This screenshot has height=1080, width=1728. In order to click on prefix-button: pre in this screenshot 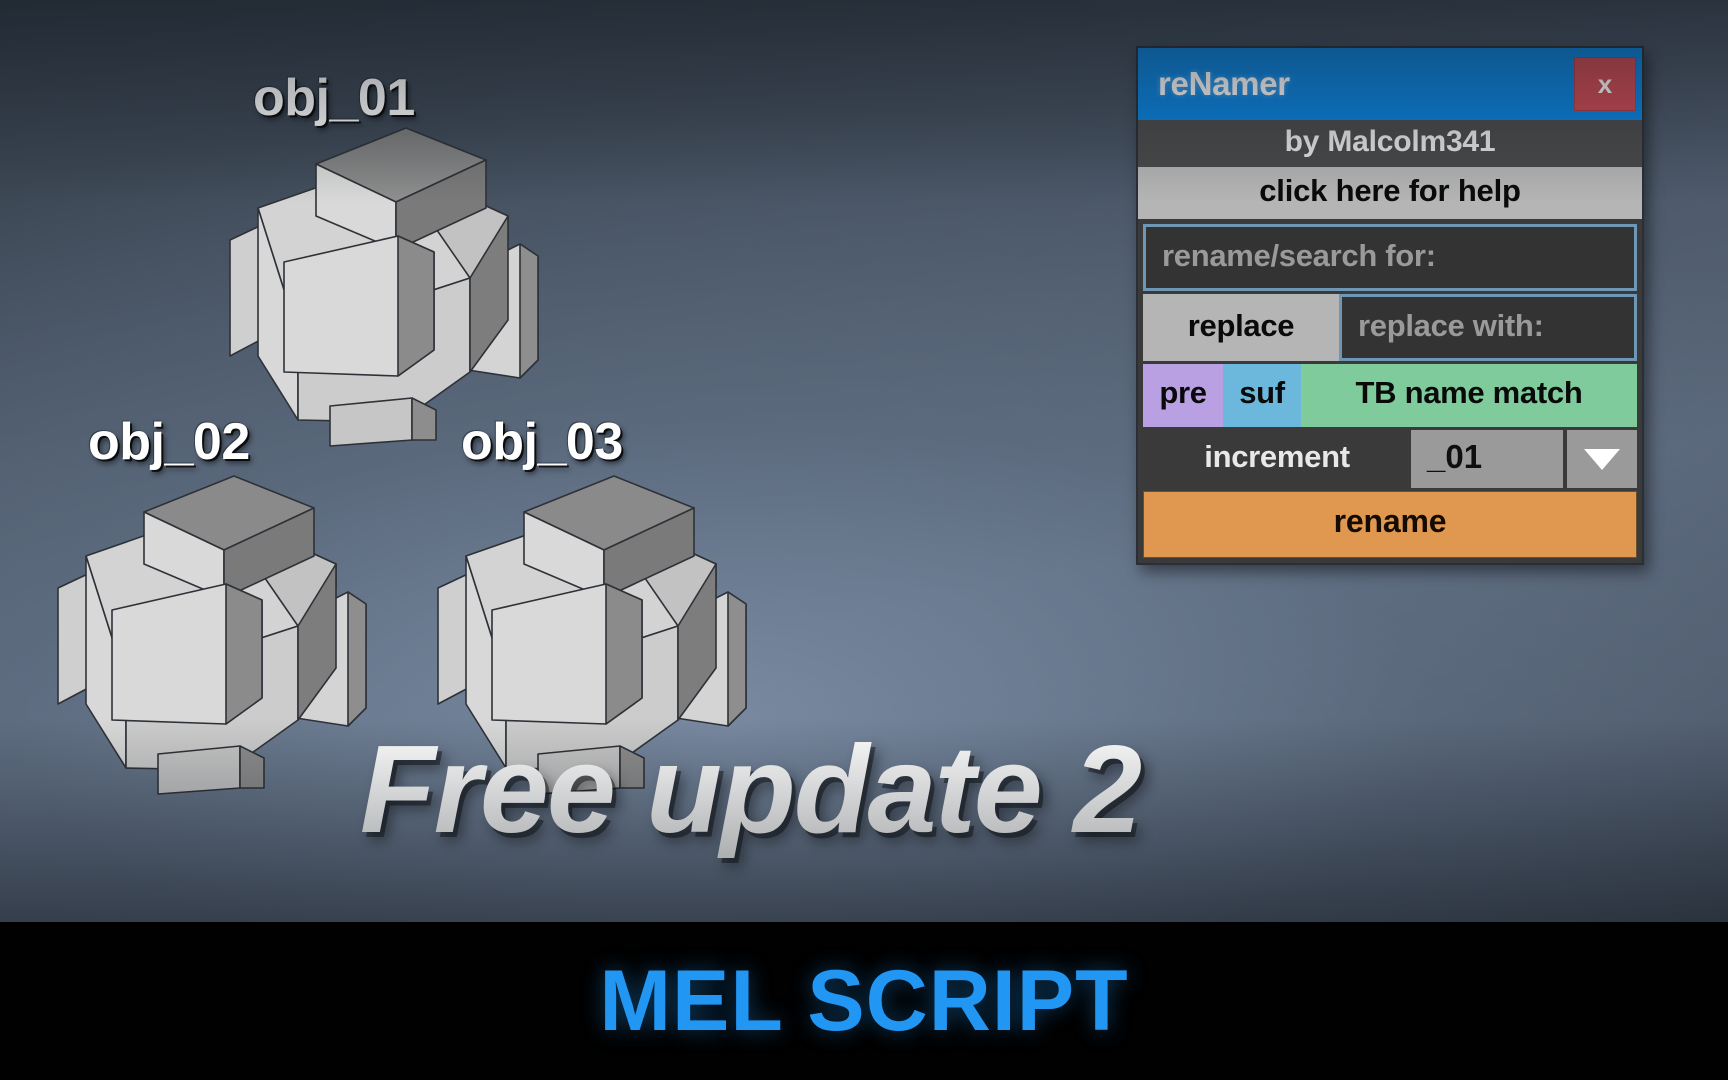, I will do `click(1183, 395)`.